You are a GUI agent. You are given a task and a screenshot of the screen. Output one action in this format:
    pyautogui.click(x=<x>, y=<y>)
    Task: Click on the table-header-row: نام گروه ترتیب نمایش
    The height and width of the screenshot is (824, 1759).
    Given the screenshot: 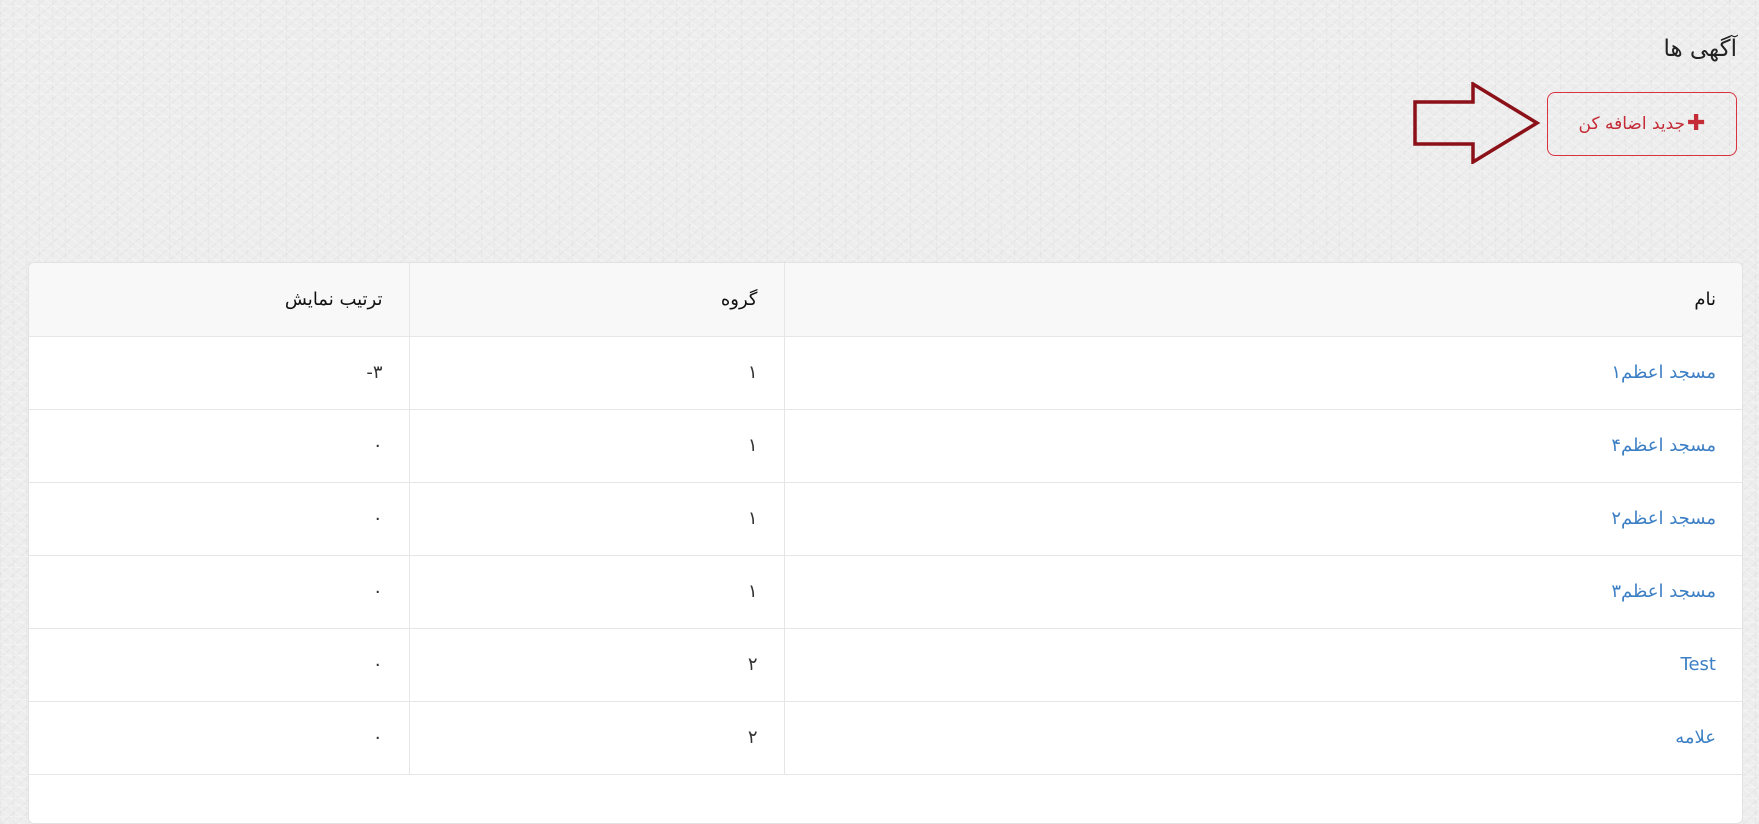 What is the action you would take?
    pyautogui.click(x=885, y=300)
    